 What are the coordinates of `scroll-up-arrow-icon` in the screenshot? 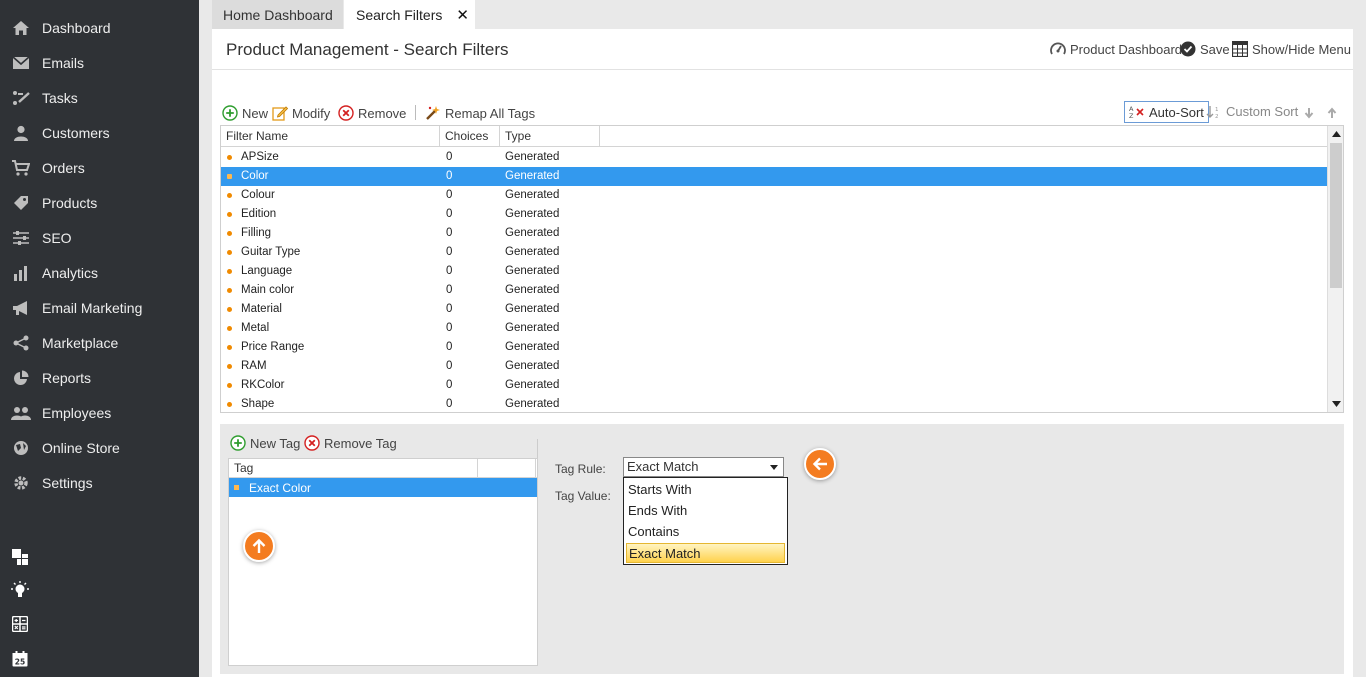 It's located at (1335, 134).